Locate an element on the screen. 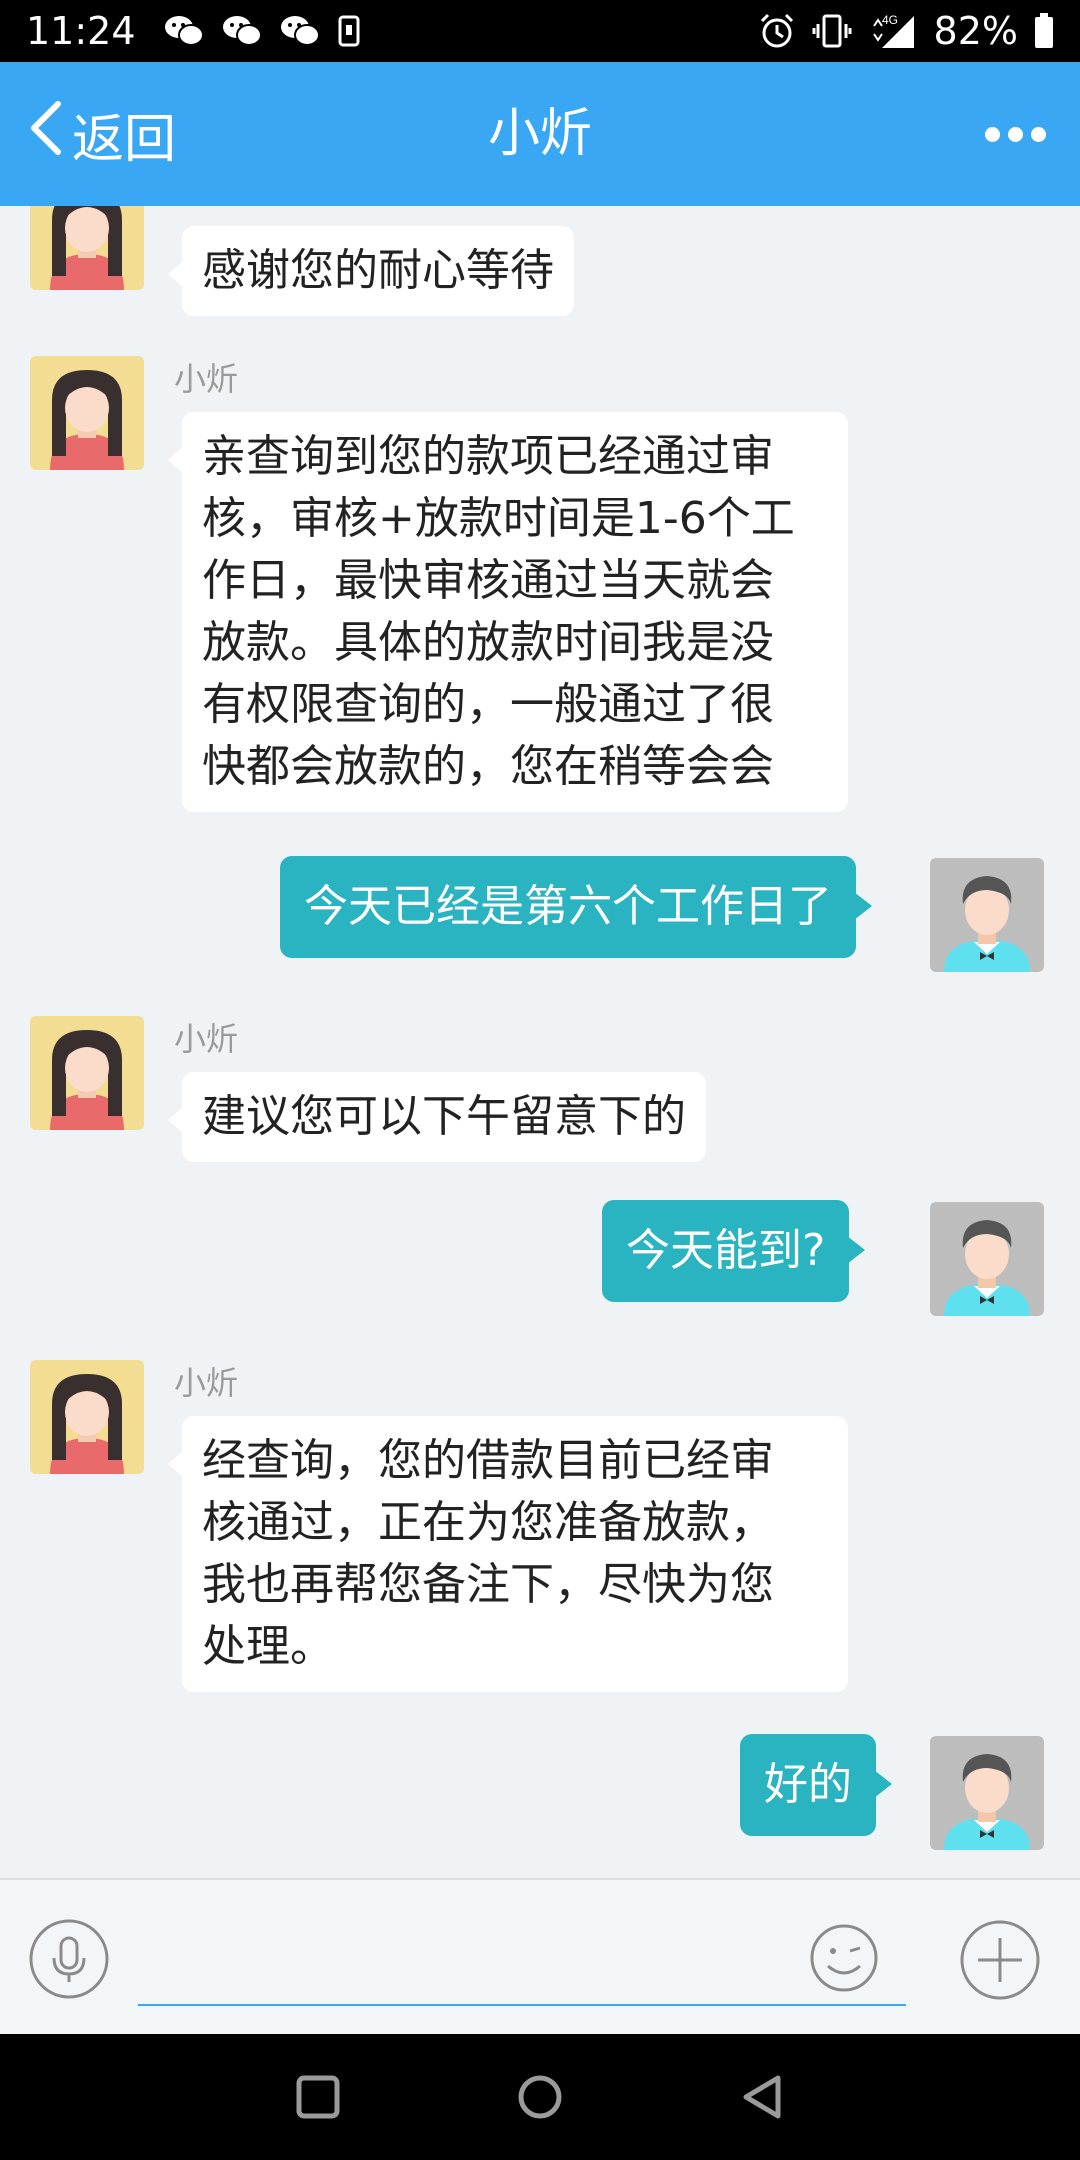 The height and width of the screenshot is (2160, 1080). user-message-bubble: 今天已经是第六个工作日了 is located at coordinates (576, 907).